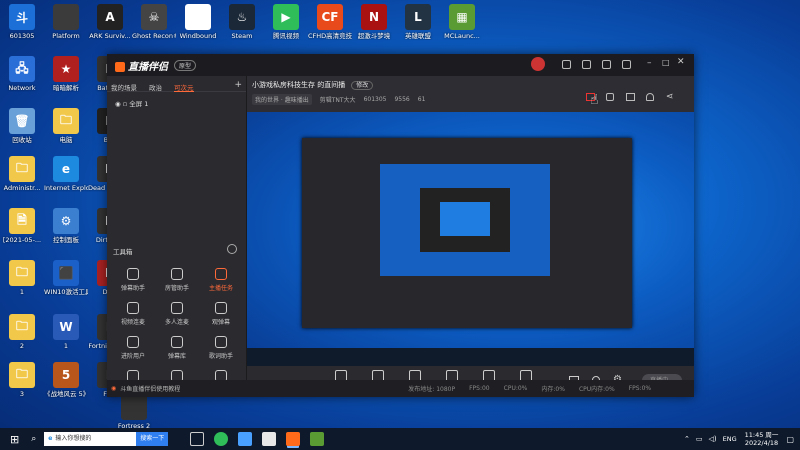 The image size is (800, 450). What do you see at coordinates (566, 64) in the screenshot?
I see `message-icon` at bounding box center [566, 64].